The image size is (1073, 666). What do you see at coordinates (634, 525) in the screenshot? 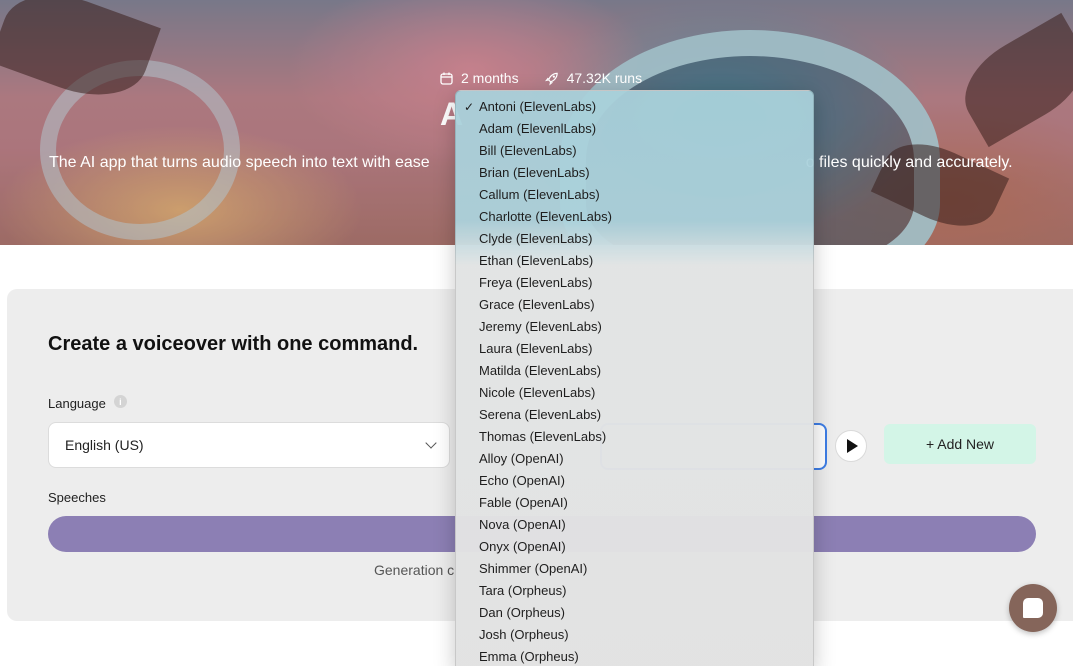
I see `voice-option: Nova (OpenAI)` at bounding box center [634, 525].